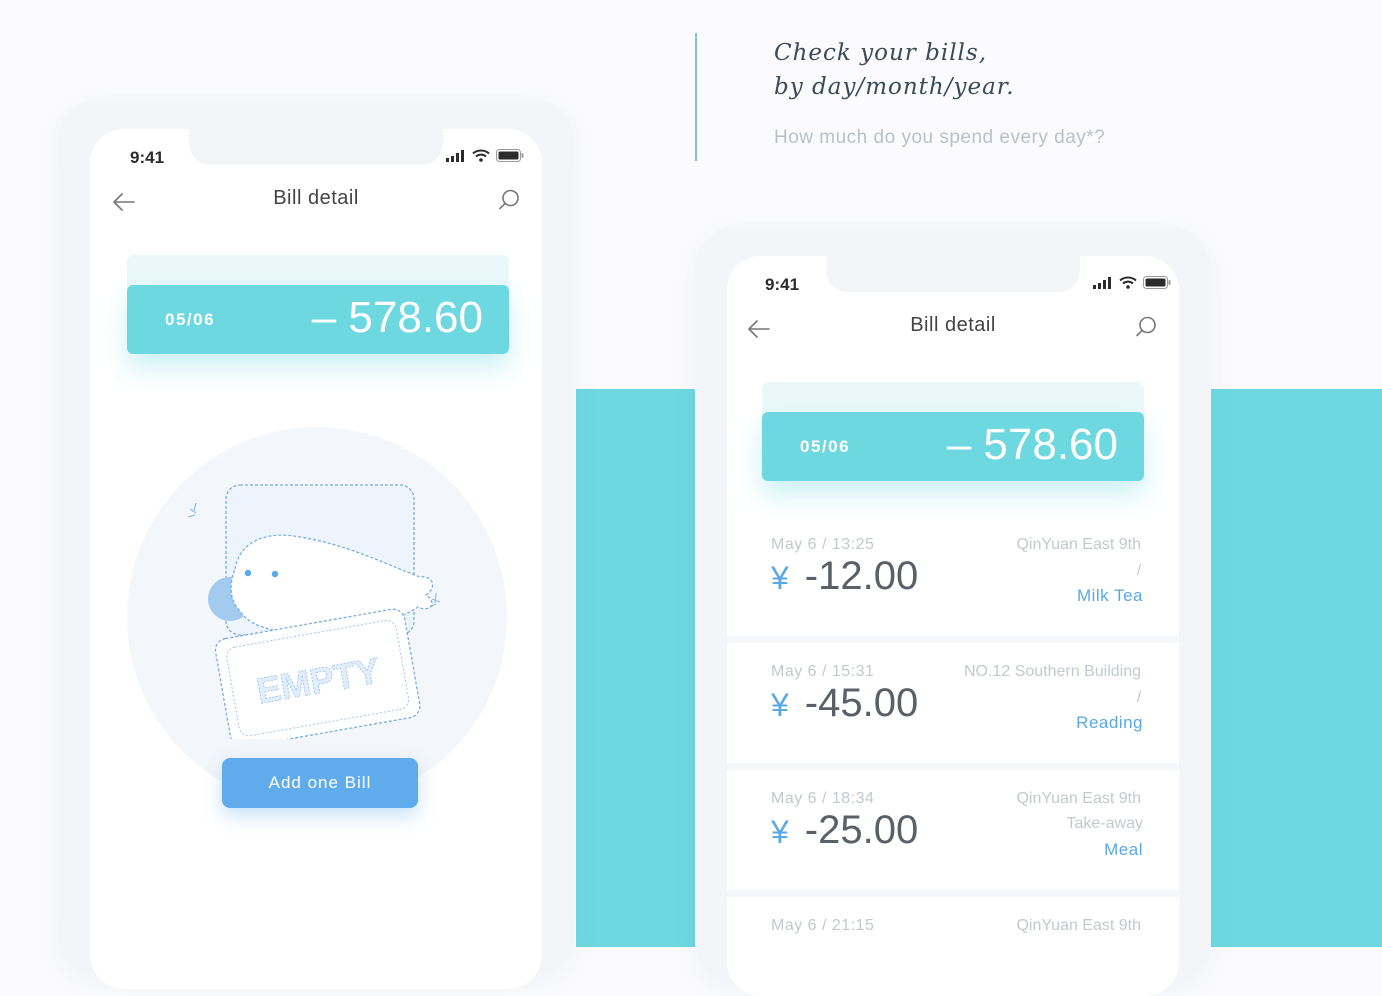 The height and width of the screenshot is (996, 1382). Describe the element at coordinates (1104, 823) in the screenshot. I see `bill-subcategory: Take-away` at that location.